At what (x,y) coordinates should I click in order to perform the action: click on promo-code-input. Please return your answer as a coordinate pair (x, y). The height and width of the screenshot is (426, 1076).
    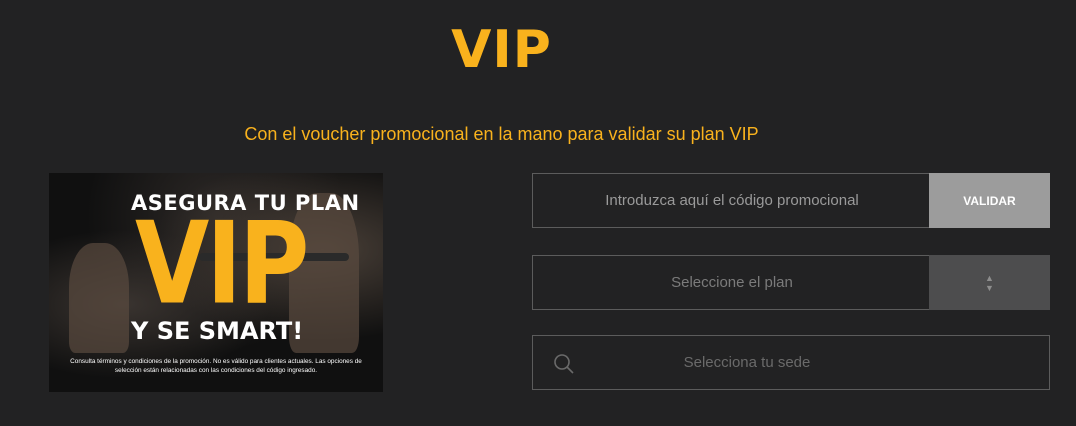
    Looking at the image, I should click on (732, 200).